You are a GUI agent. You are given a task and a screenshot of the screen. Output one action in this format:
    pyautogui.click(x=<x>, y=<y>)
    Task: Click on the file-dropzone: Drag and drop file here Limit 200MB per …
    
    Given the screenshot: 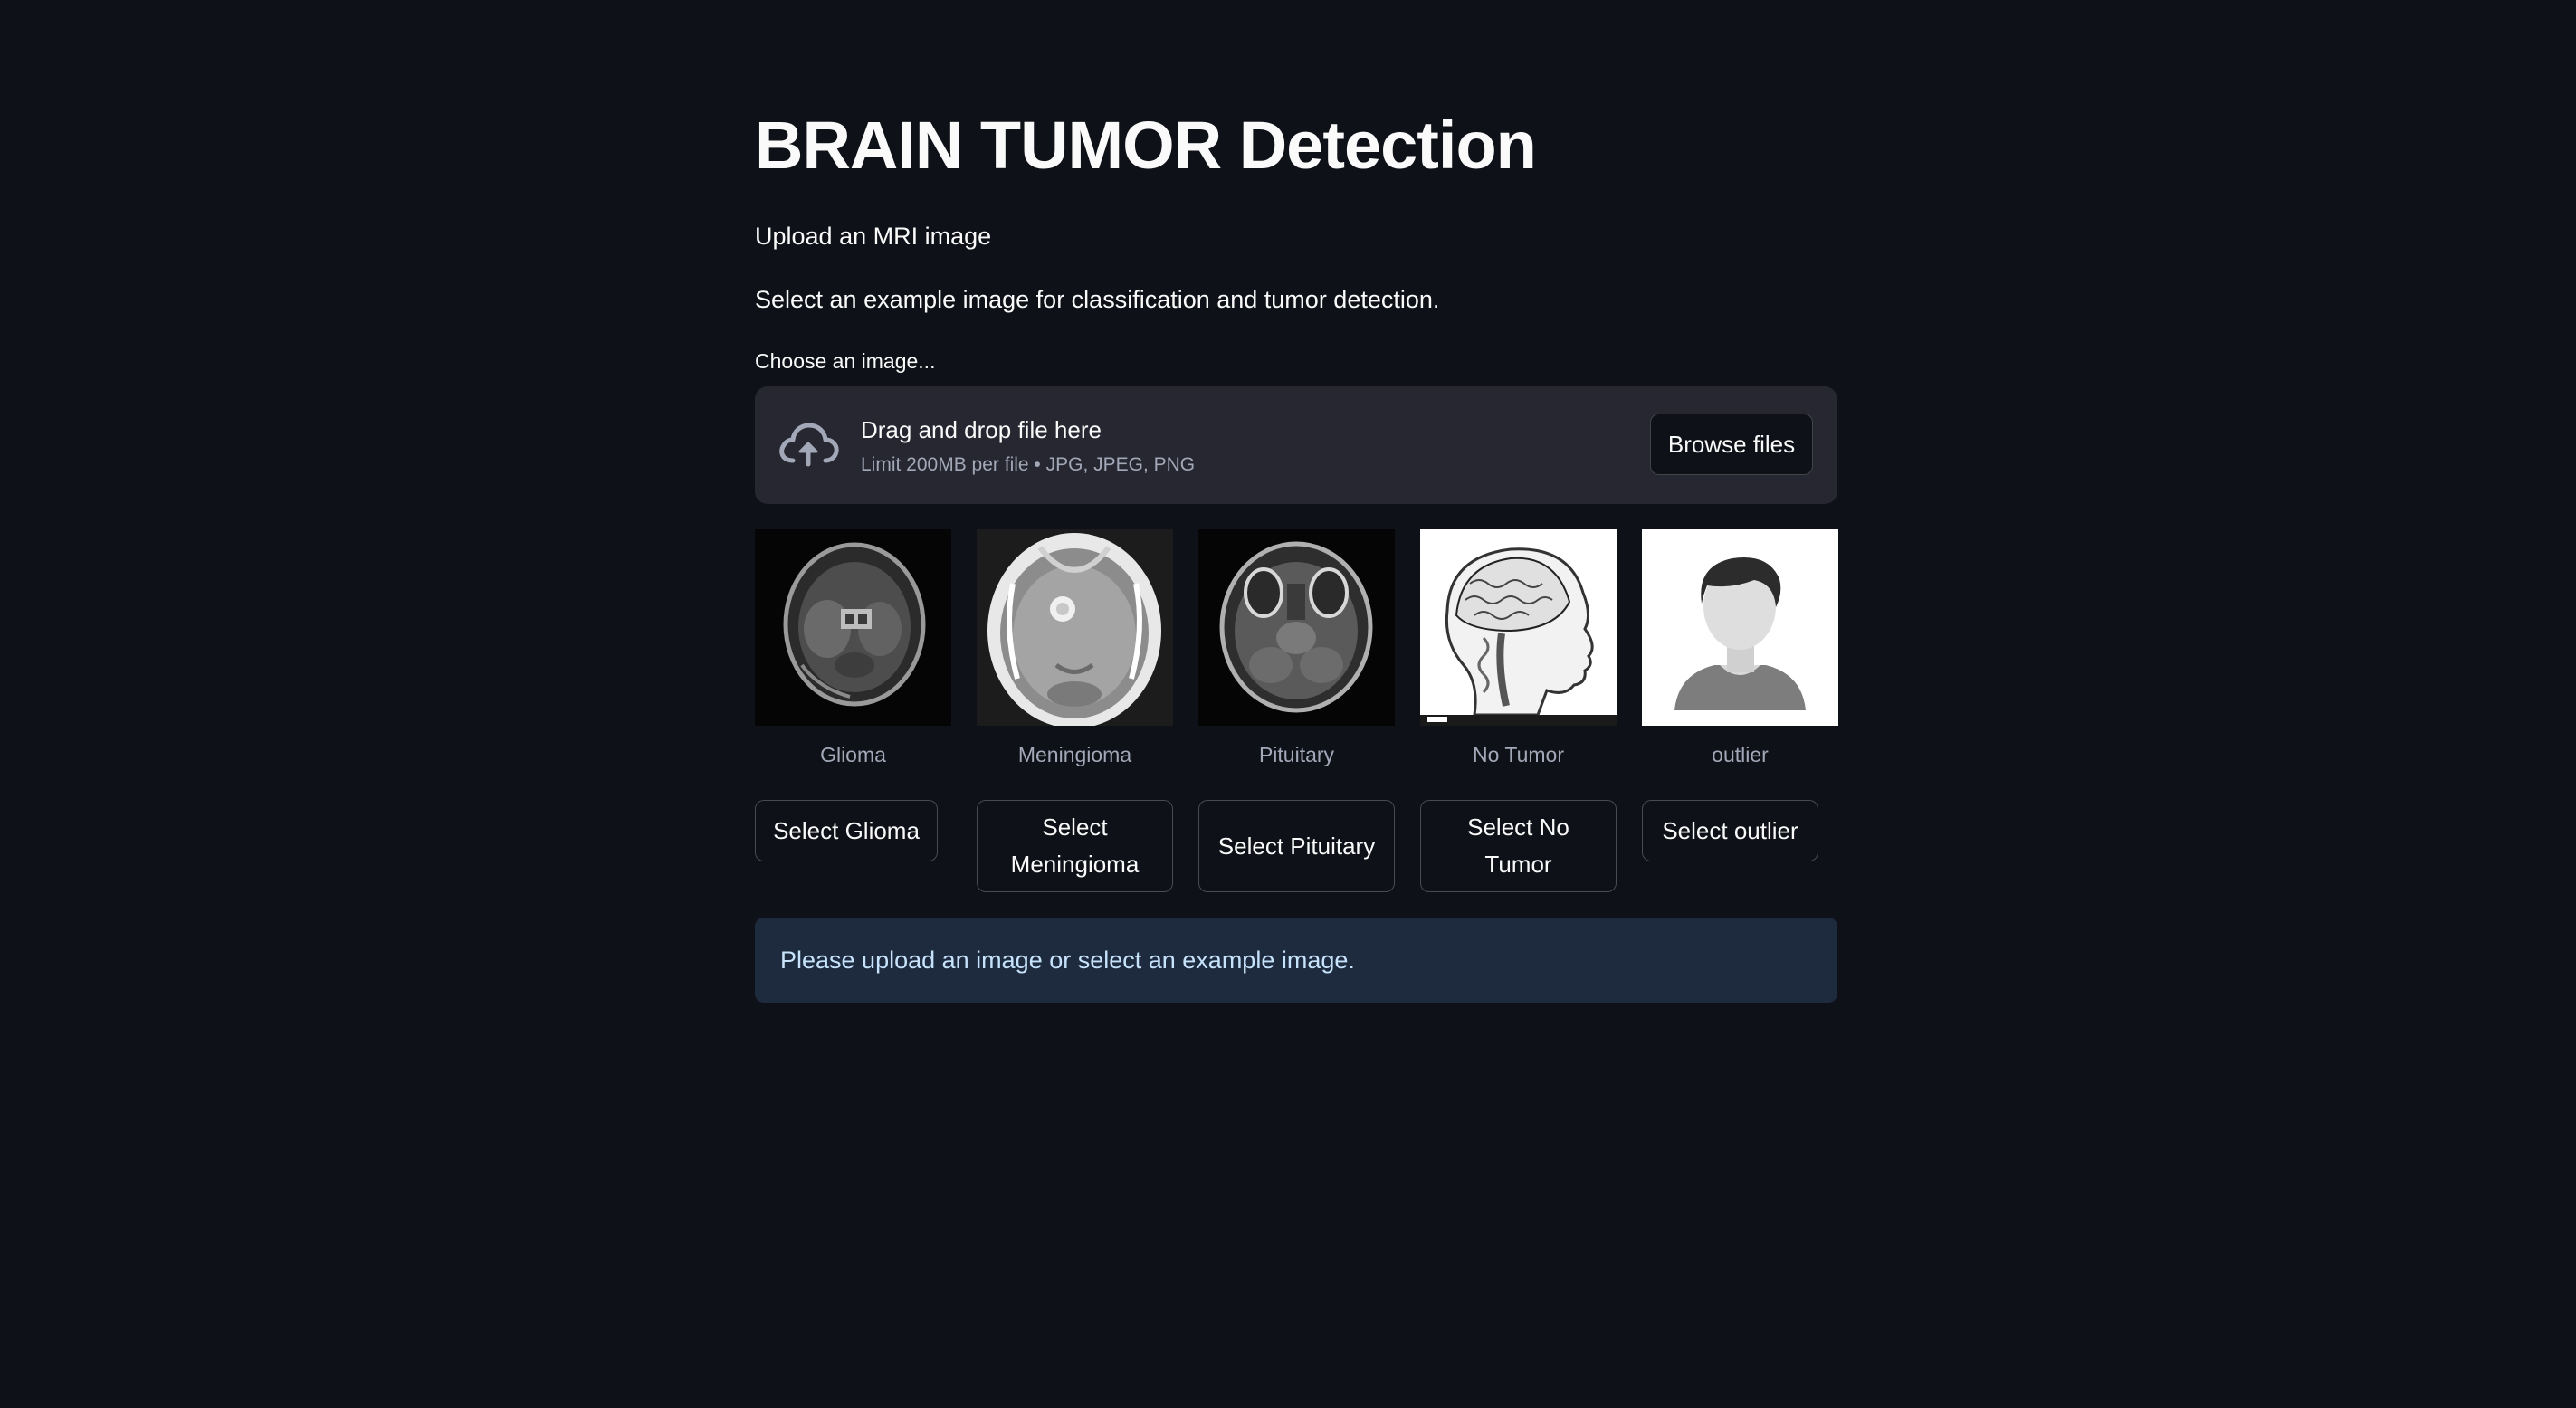 What is the action you would take?
    pyautogui.click(x=1296, y=445)
    